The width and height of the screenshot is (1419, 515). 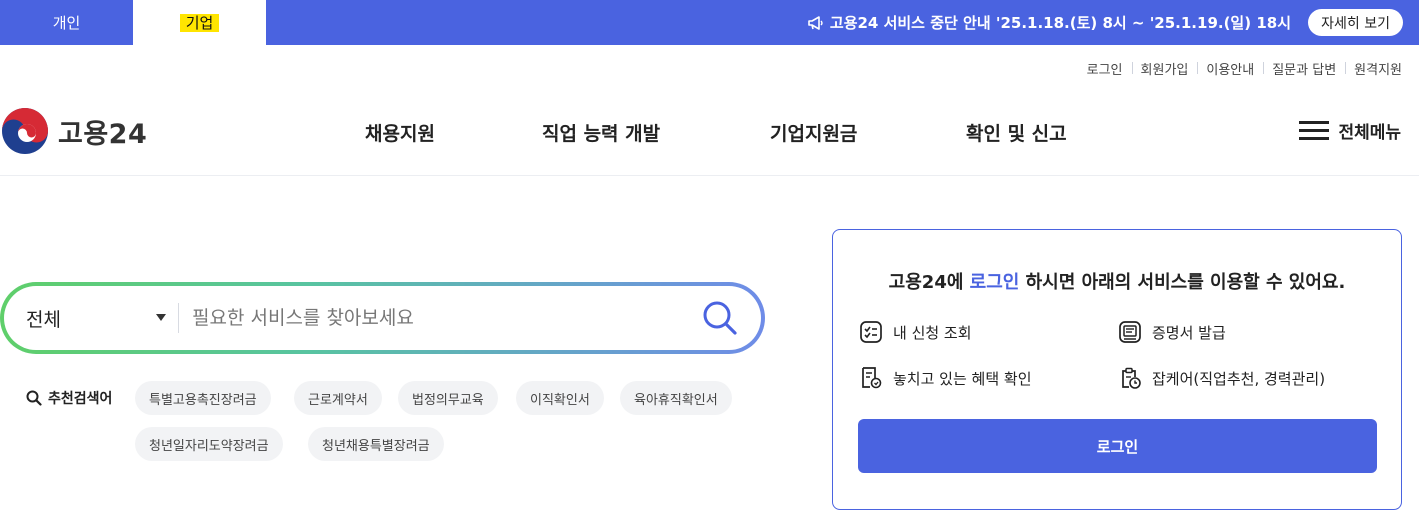 I want to click on megaphone-icon, so click(x=815, y=22).